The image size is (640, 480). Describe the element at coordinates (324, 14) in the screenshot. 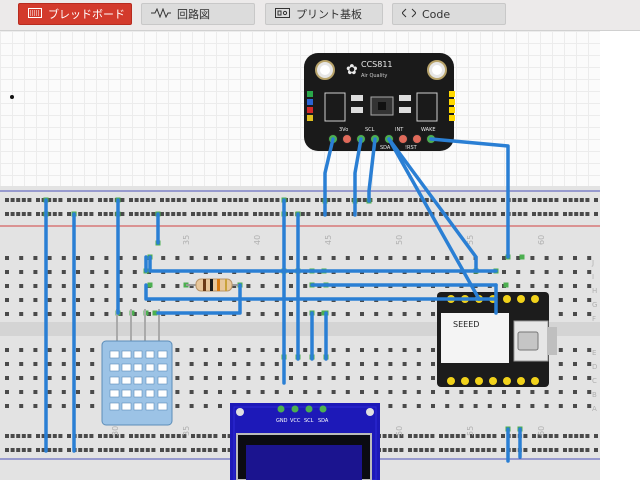

I see `tab-pcb: プリント基板` at that location.